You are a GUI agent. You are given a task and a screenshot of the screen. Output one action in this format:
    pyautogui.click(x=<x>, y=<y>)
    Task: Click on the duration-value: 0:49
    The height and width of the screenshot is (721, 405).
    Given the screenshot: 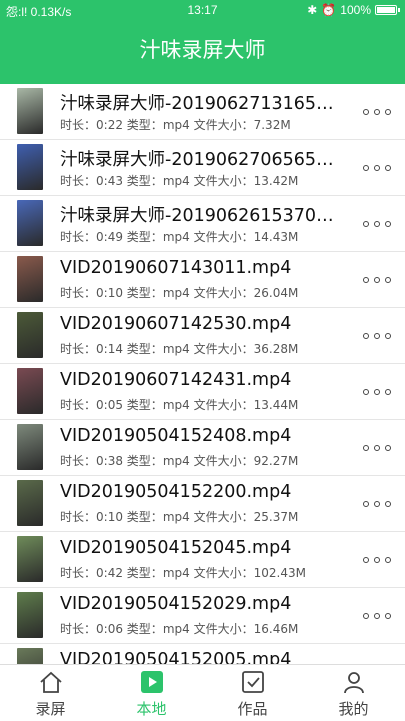 What is the action you would take?
    pyautogui.click(x=109, y=237)
    